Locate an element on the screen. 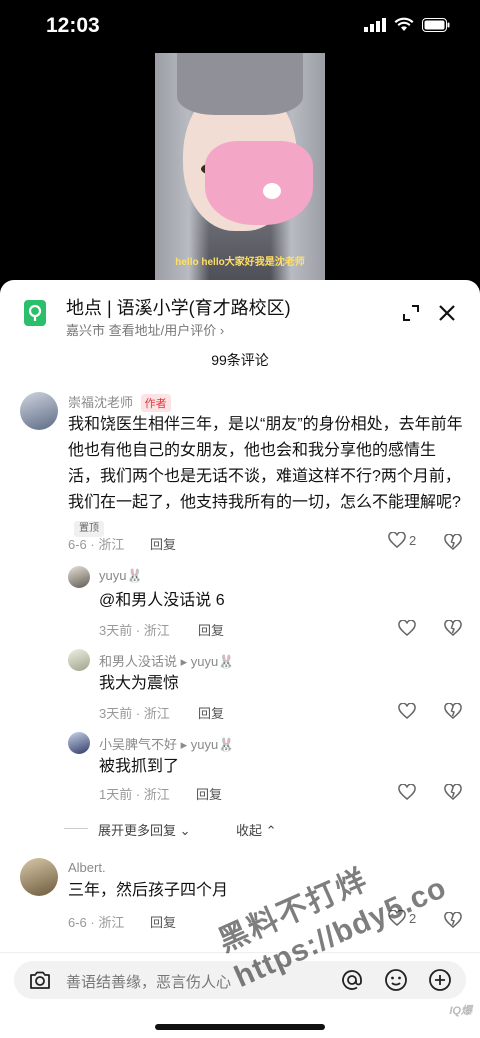  location-subtitle: 嘉兴市 查看地址/用户评价 › is located at coordinates (145, 329).